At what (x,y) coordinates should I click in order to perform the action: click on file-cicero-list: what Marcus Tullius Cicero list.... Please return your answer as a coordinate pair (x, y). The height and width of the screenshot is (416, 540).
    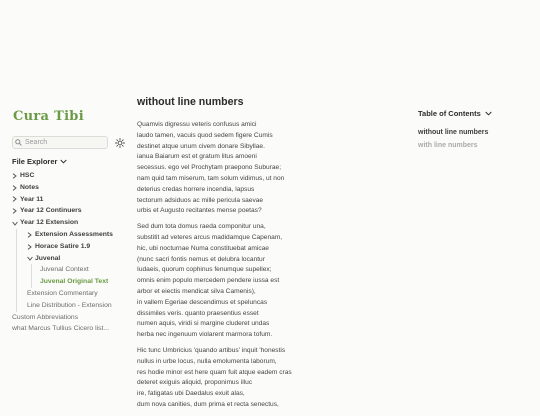
    Looking at the image, I should click on (71, 329).